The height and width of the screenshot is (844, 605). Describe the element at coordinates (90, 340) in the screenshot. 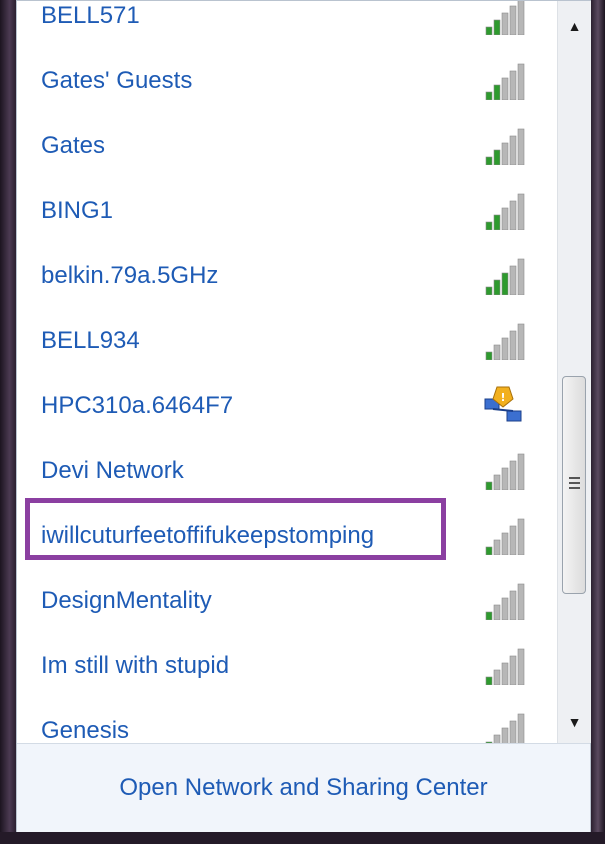

I see `network-name: BELL934` at that location.